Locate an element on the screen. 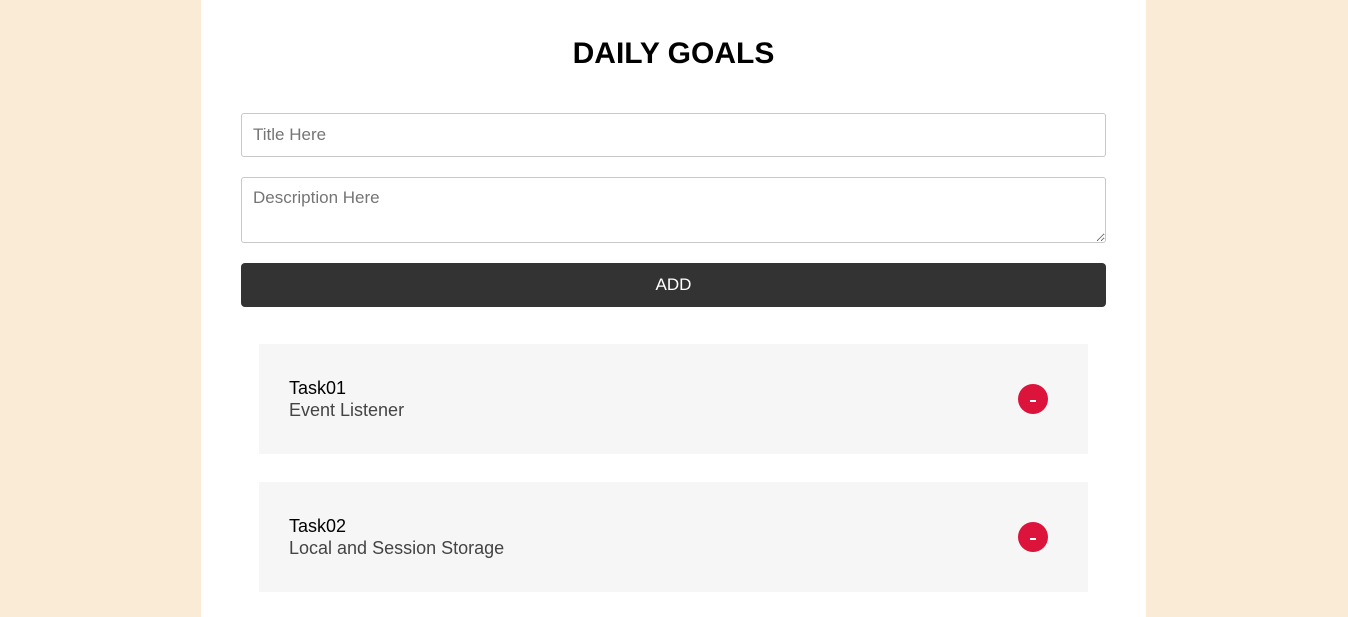  task-description: Local and Session Storage is located at coordinates (397, 548).